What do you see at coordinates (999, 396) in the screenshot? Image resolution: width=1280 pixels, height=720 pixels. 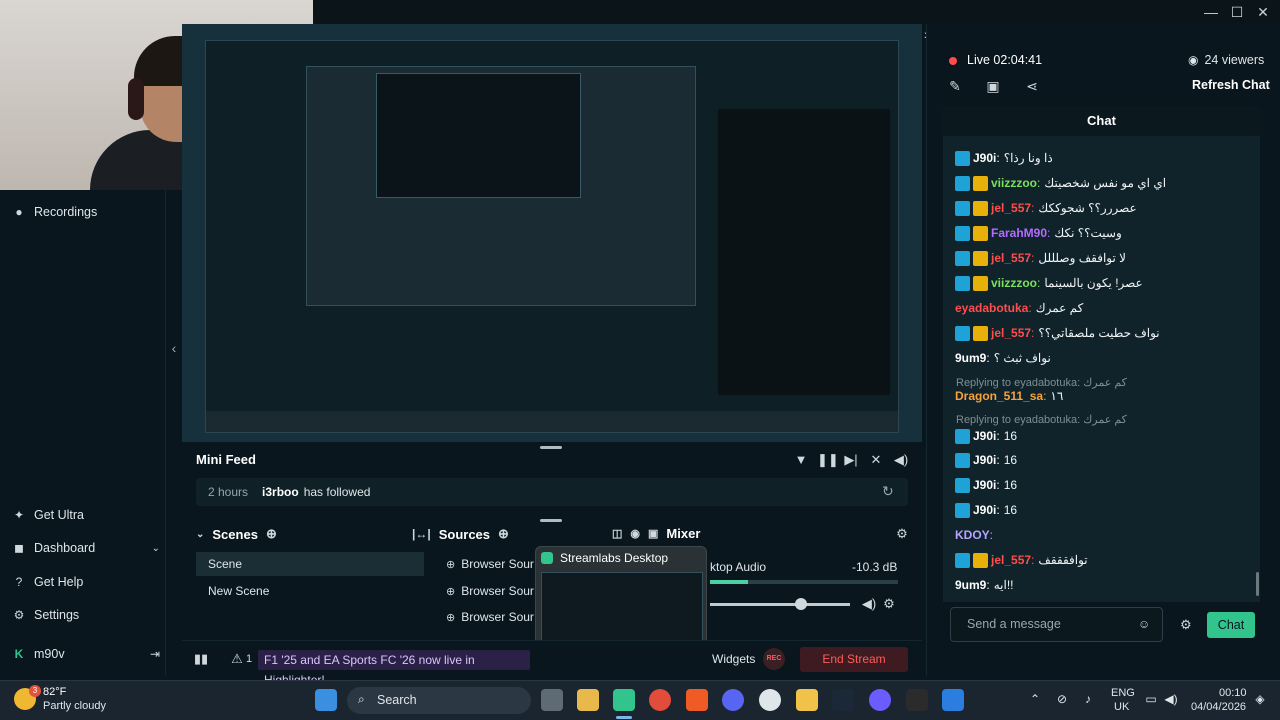 I see `chat-username: Dragon_511_sa` at bounding box center [999, 396].